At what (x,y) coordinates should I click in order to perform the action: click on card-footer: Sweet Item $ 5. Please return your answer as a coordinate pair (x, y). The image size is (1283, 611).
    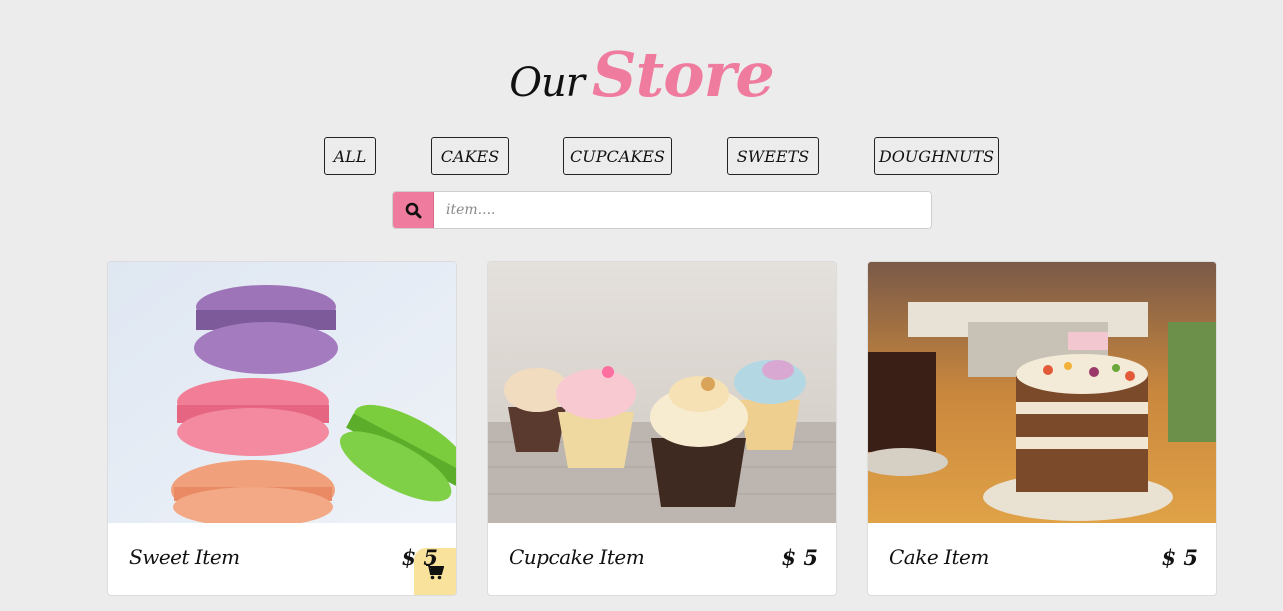
    Looking at the image, I should click on (282, 559).